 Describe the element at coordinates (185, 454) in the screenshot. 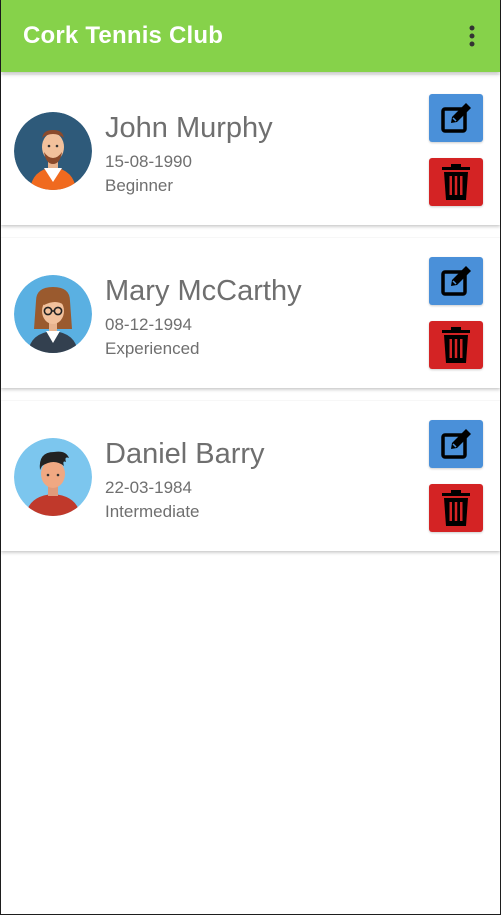

I see `member-name: Daniel Barry` at that location.